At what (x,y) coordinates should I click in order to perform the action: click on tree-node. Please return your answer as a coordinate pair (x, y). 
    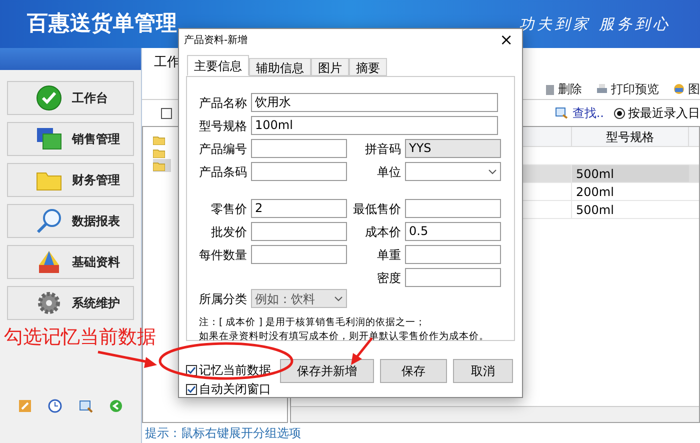
    Looking at the image, I should click on (162, 165).